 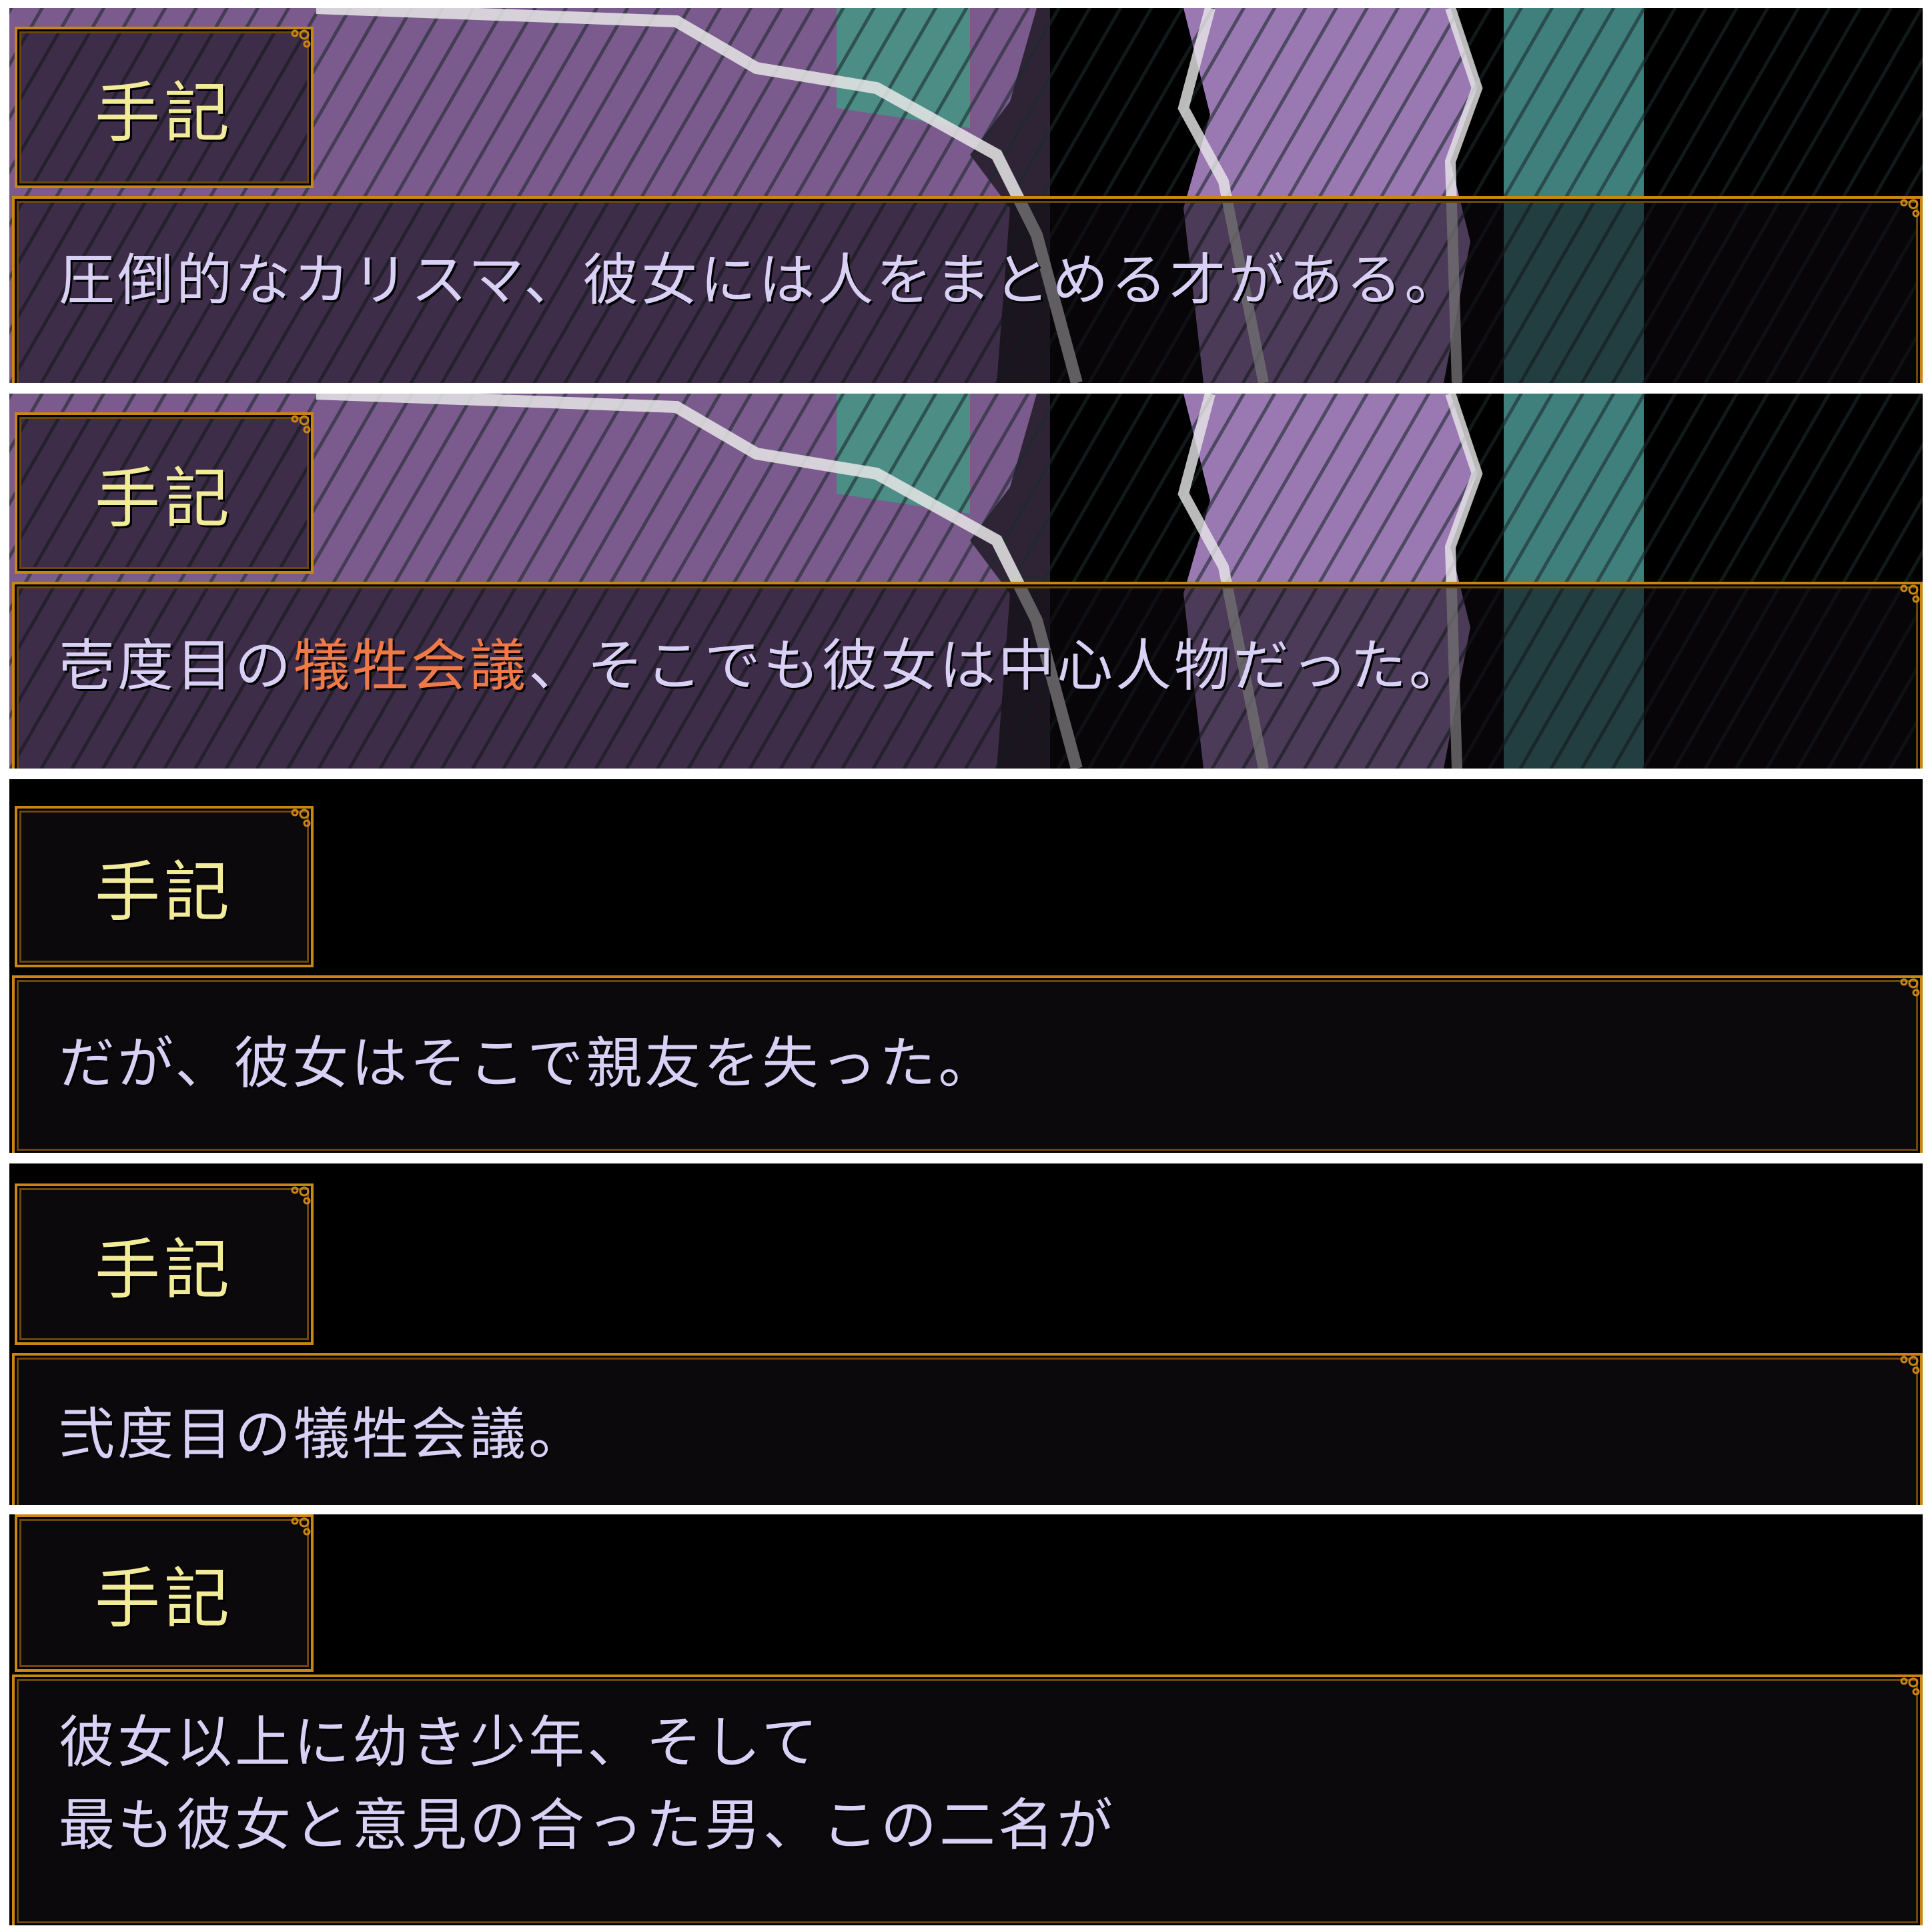 I want to click on dialogue-text-box: 彼女以上に幼き少年、そして 最も彼女と意見の合った男、この二名が, so click(x=968, y=1799).